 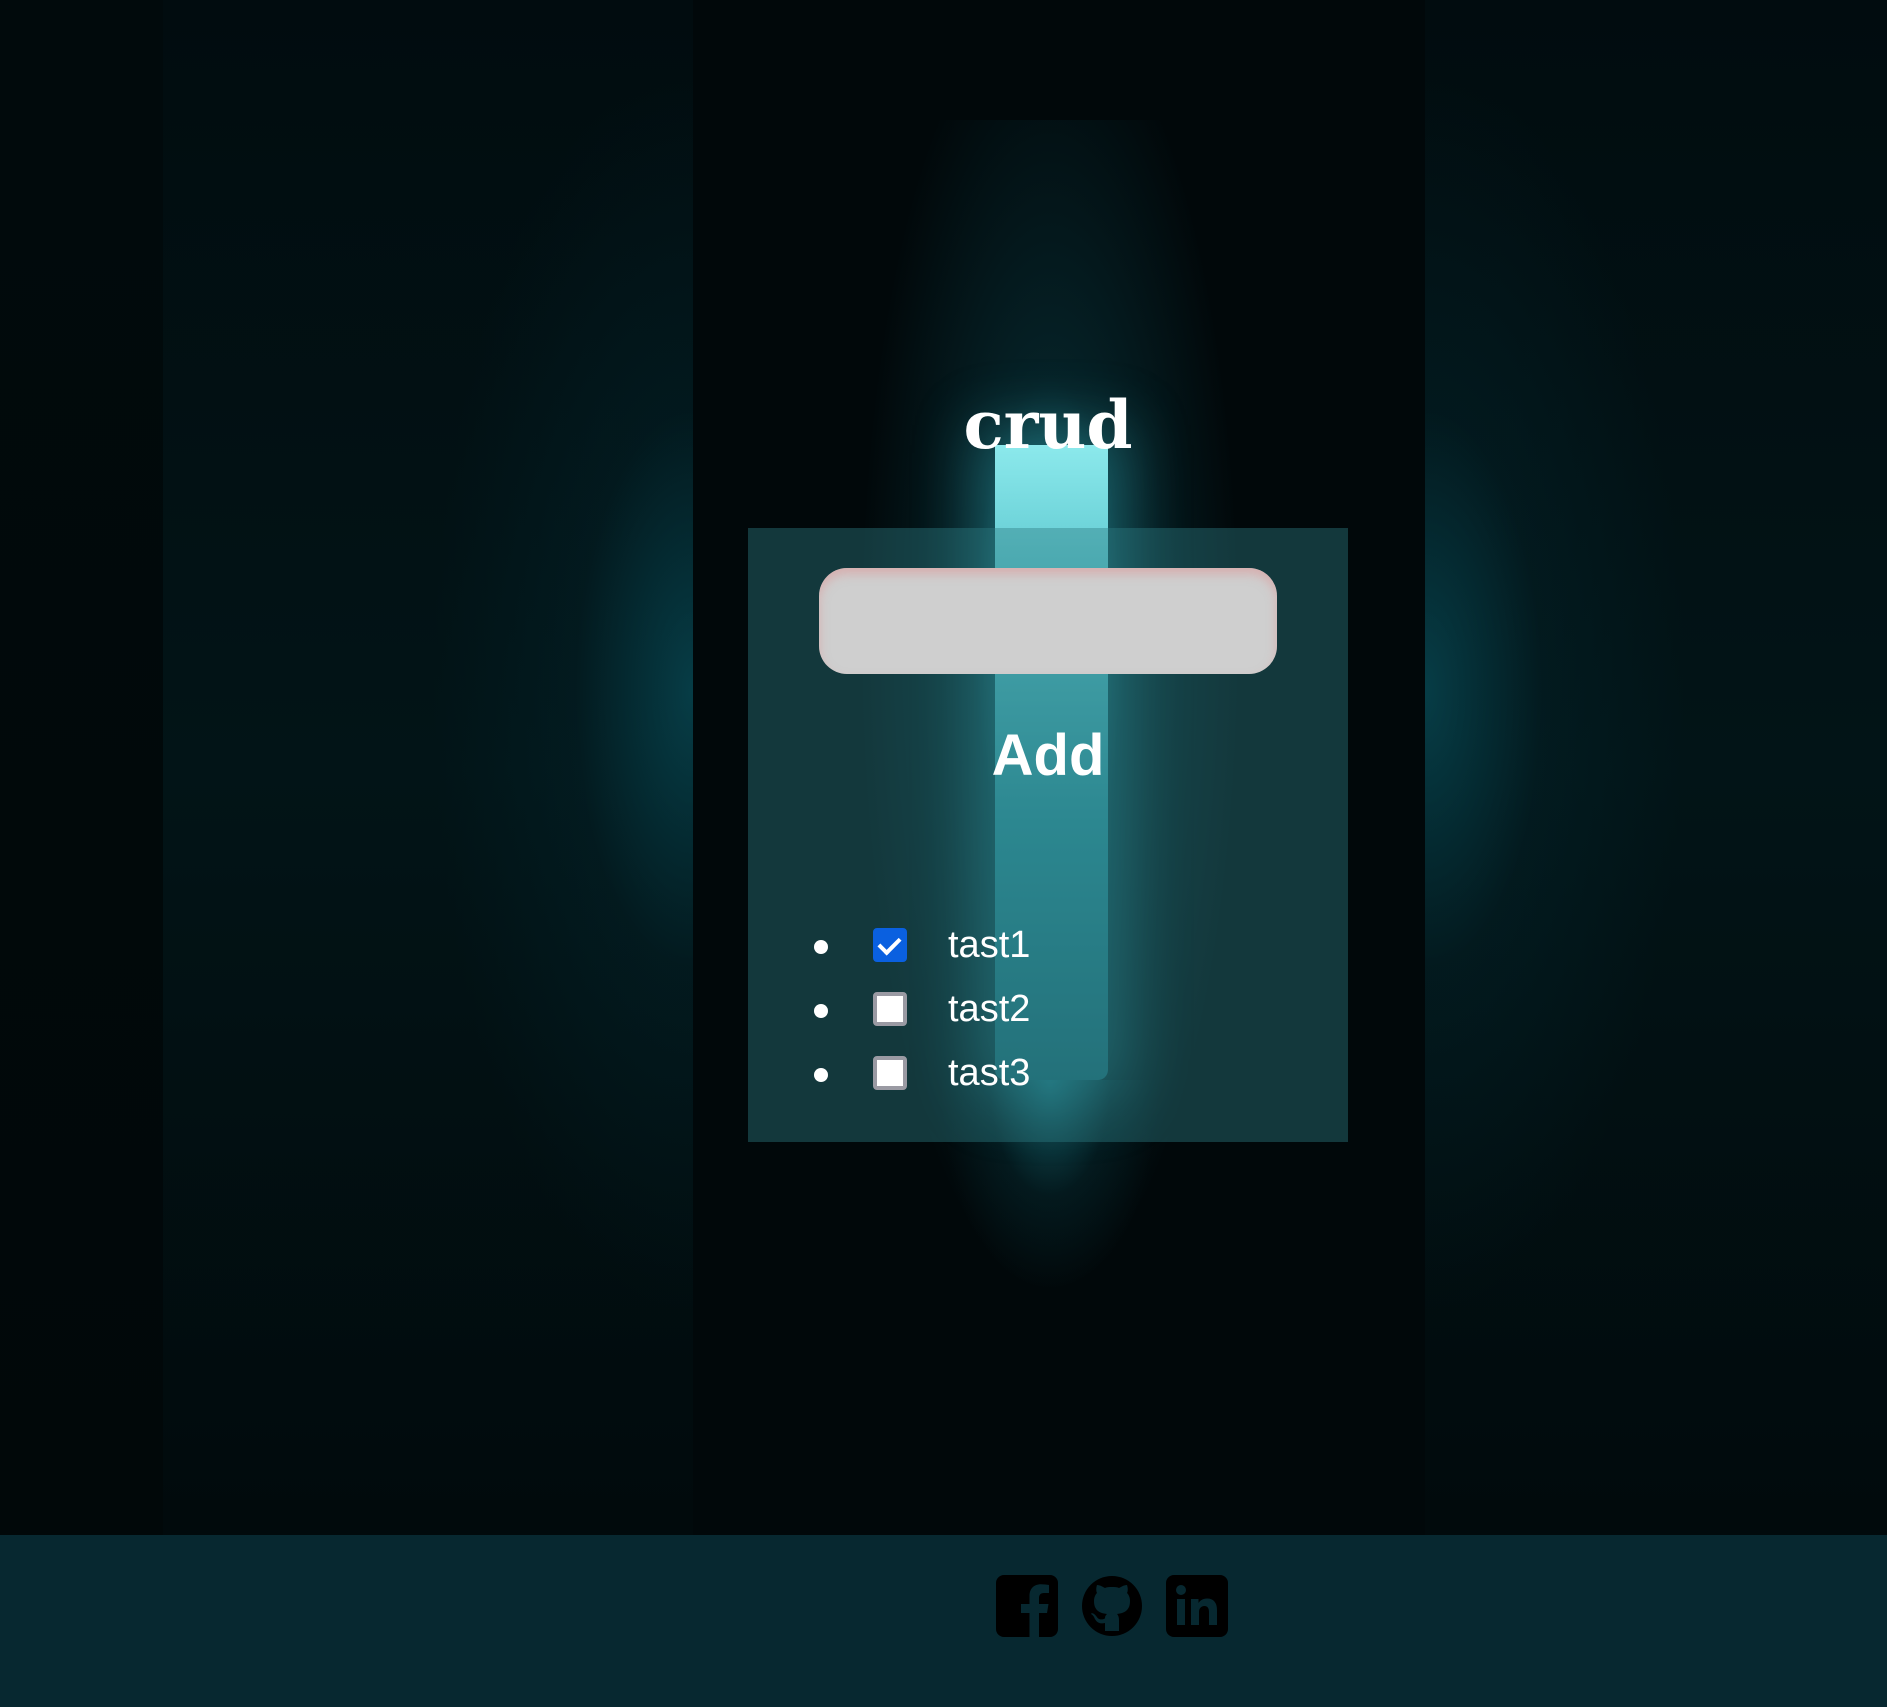 What do you see at coordinates (81, 767) in the screenshot?
I see `background-panel` at bounding box center [81, 767].